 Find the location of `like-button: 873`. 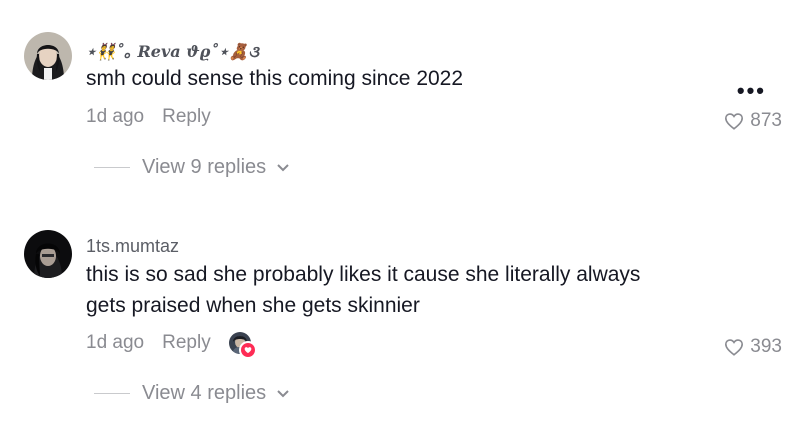

like-button: 873 is located at coordinates (753, 121).